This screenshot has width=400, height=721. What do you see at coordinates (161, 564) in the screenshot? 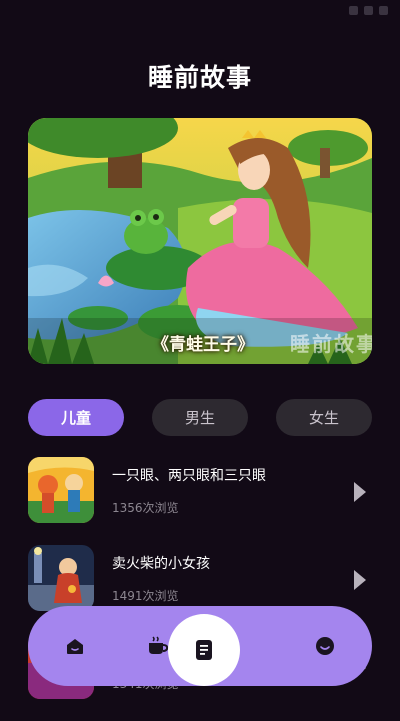
I see `story-title: 卖火柴的小女孩` at bounding box center [161, 564].